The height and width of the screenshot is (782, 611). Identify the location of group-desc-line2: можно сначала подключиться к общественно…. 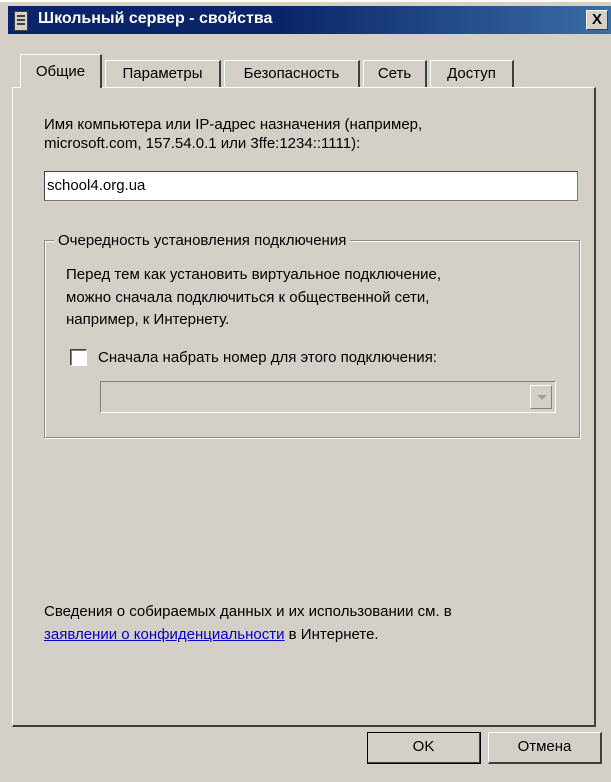
(248, 297).